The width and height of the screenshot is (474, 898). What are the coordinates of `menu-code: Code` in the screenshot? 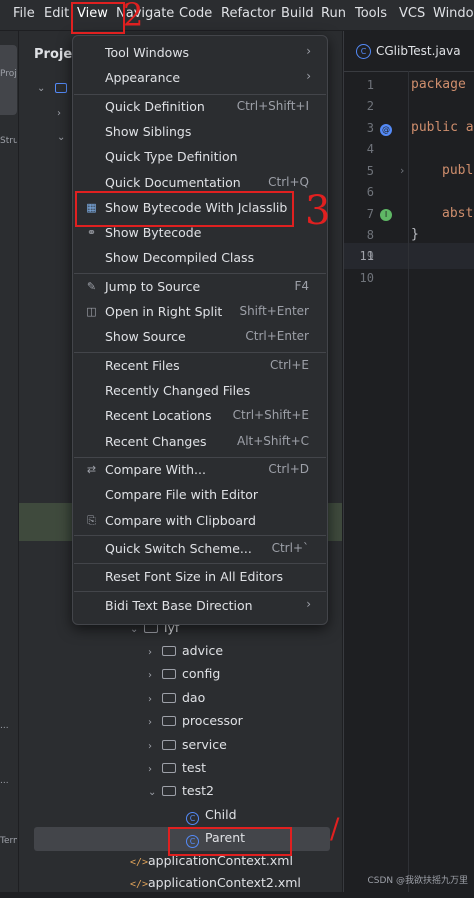 It's located at (195, 13).